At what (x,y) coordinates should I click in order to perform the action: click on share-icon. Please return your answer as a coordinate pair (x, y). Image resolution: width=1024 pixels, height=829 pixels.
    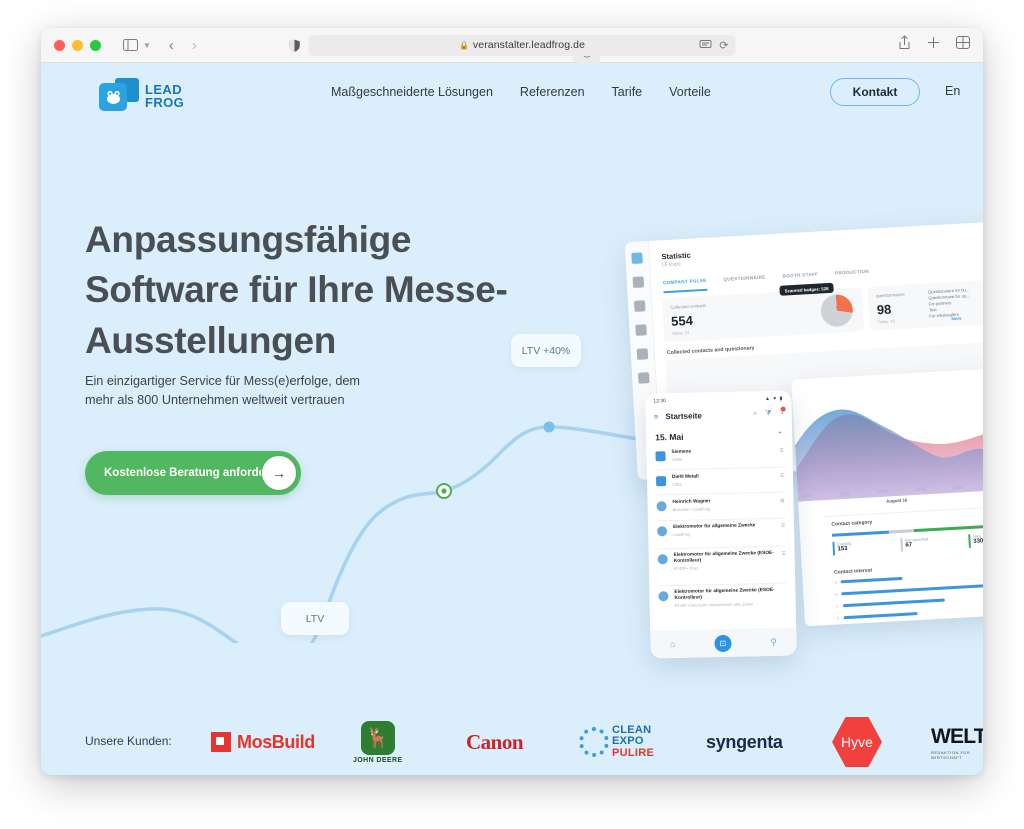
    Looking at the image, I should click on (904, 45).